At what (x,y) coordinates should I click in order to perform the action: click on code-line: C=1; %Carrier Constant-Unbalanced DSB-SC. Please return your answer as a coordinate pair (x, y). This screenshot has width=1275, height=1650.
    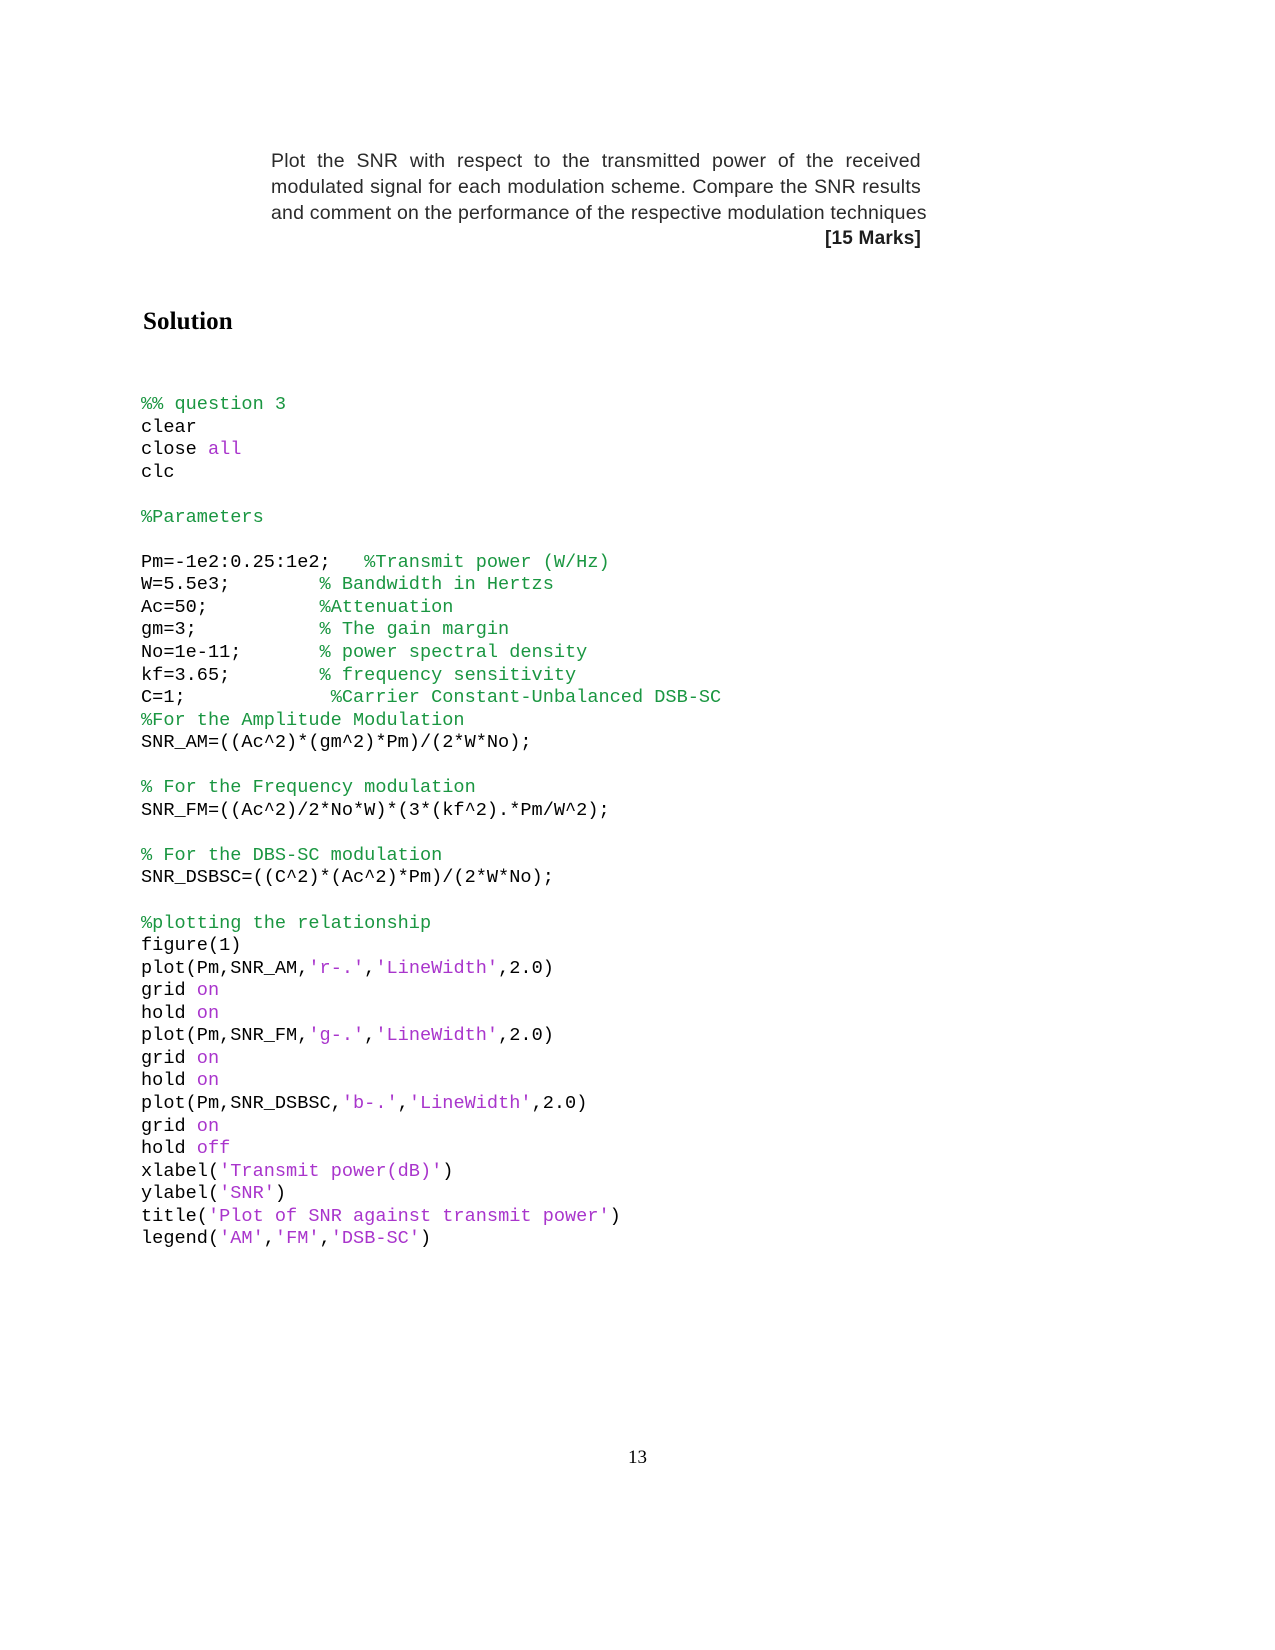
    Looking at the image, I should click on (431, 698).